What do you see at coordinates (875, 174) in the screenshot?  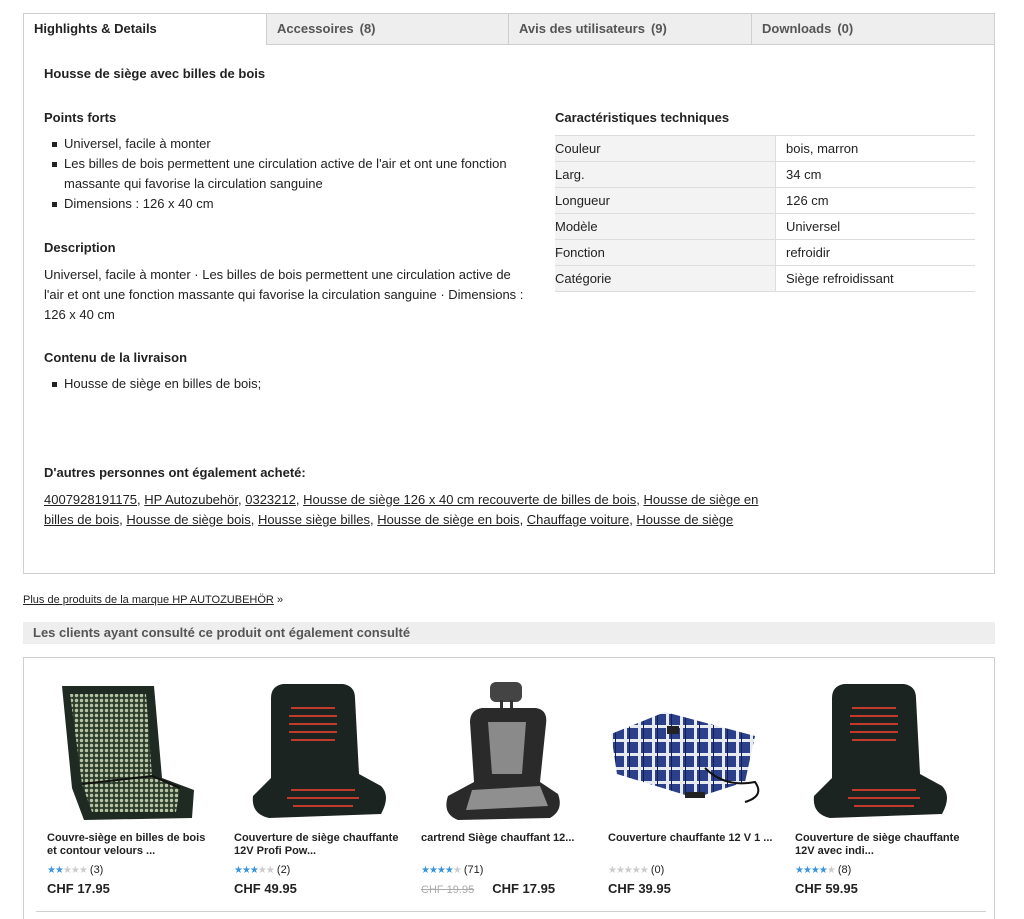 I see `spec-value: 34 cm` at bounding box center [875, 174].